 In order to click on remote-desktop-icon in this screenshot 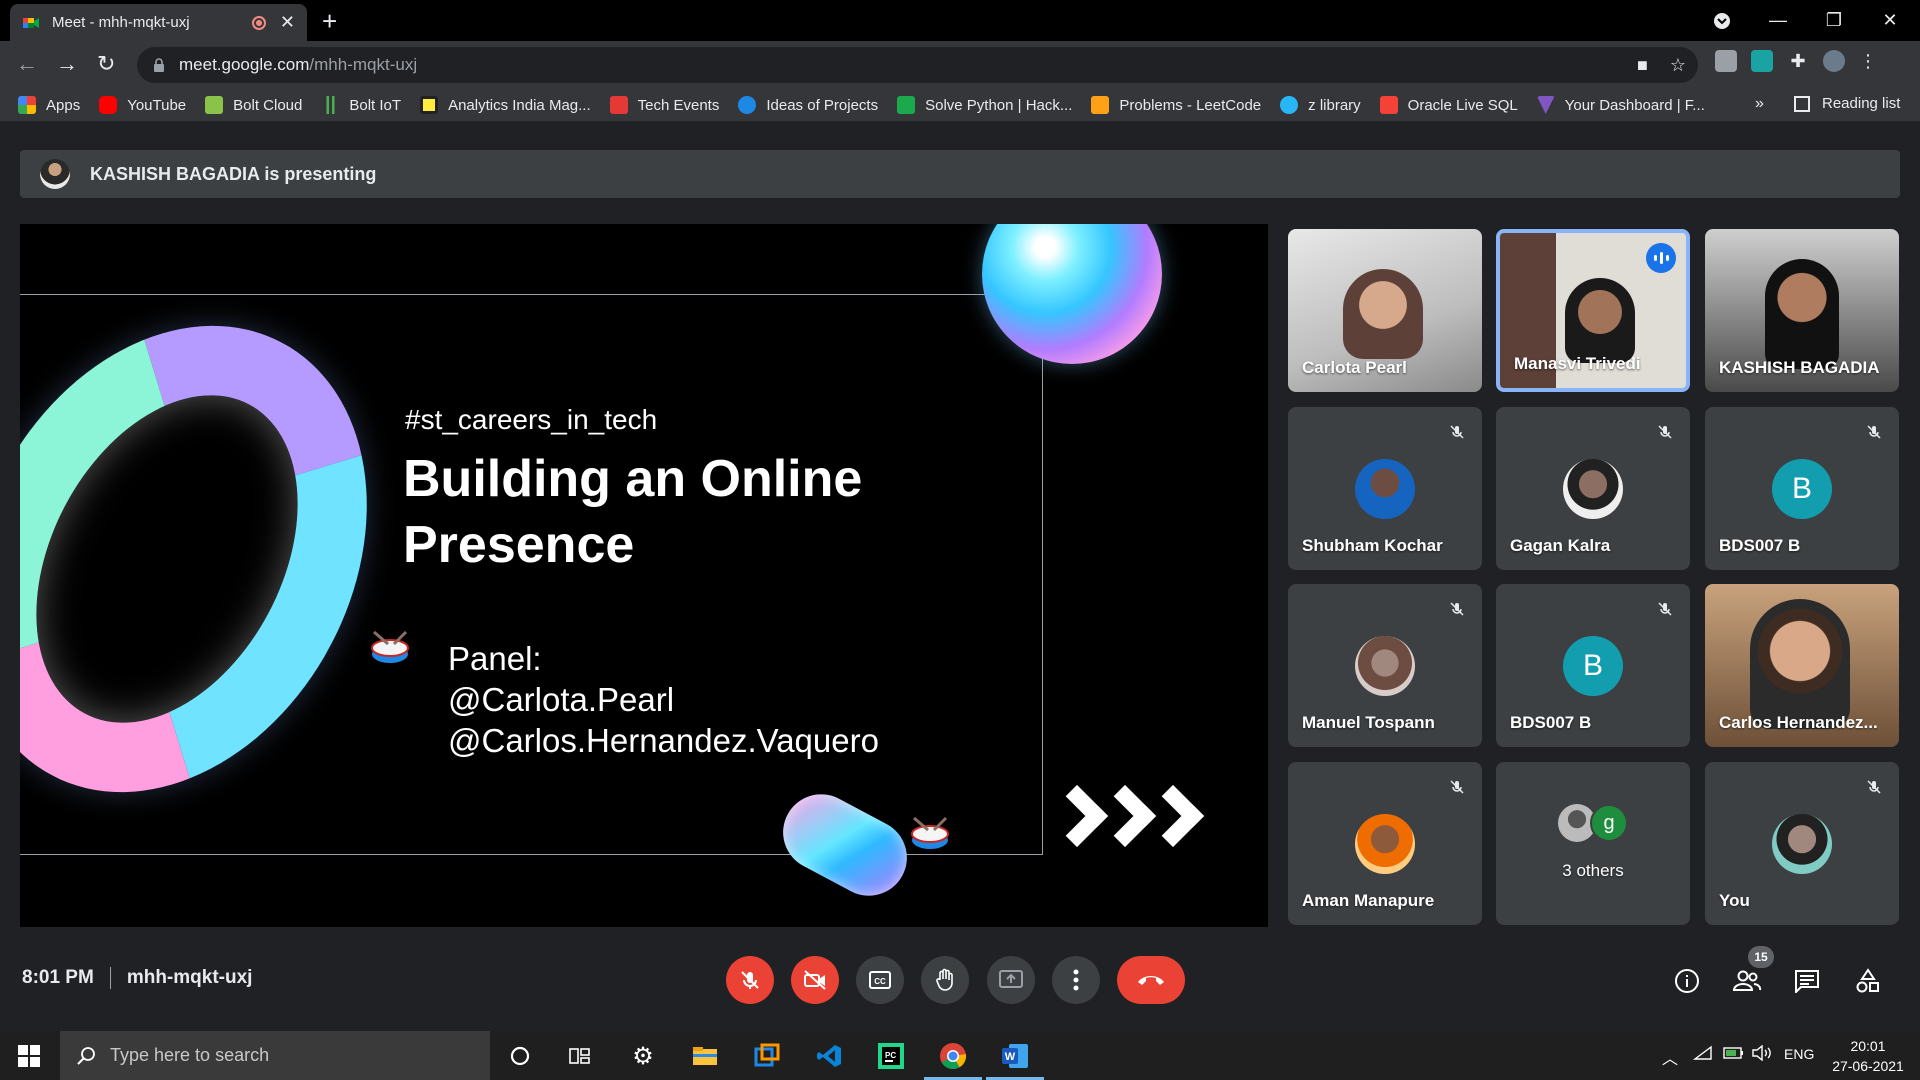, I will do `click(767, 1056)`.